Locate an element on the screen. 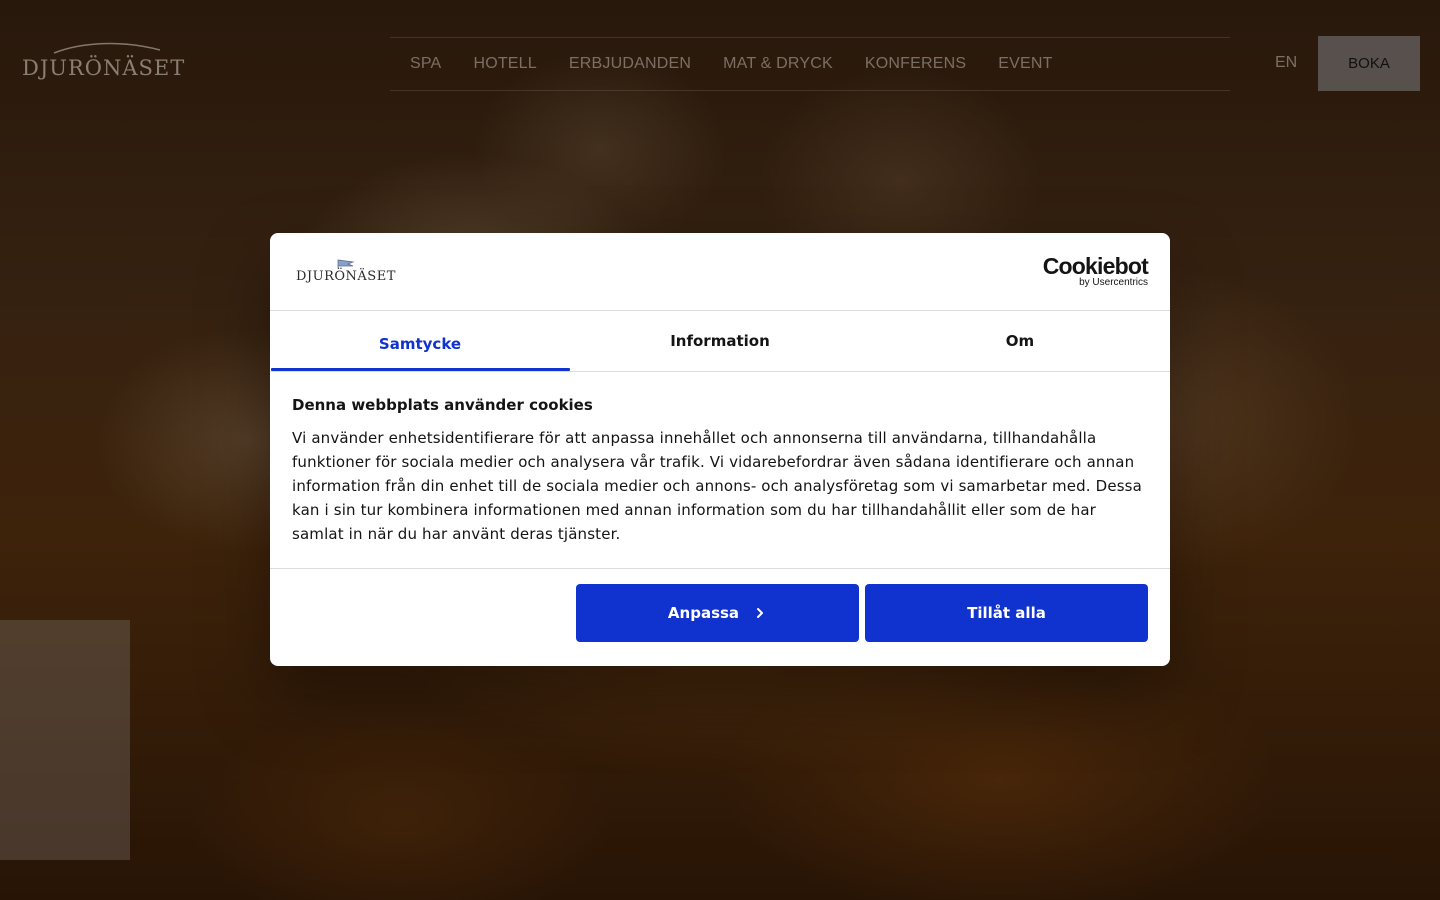  dialog-logo-text: DJURÖNÄSET is located at coordinates (346, 276).